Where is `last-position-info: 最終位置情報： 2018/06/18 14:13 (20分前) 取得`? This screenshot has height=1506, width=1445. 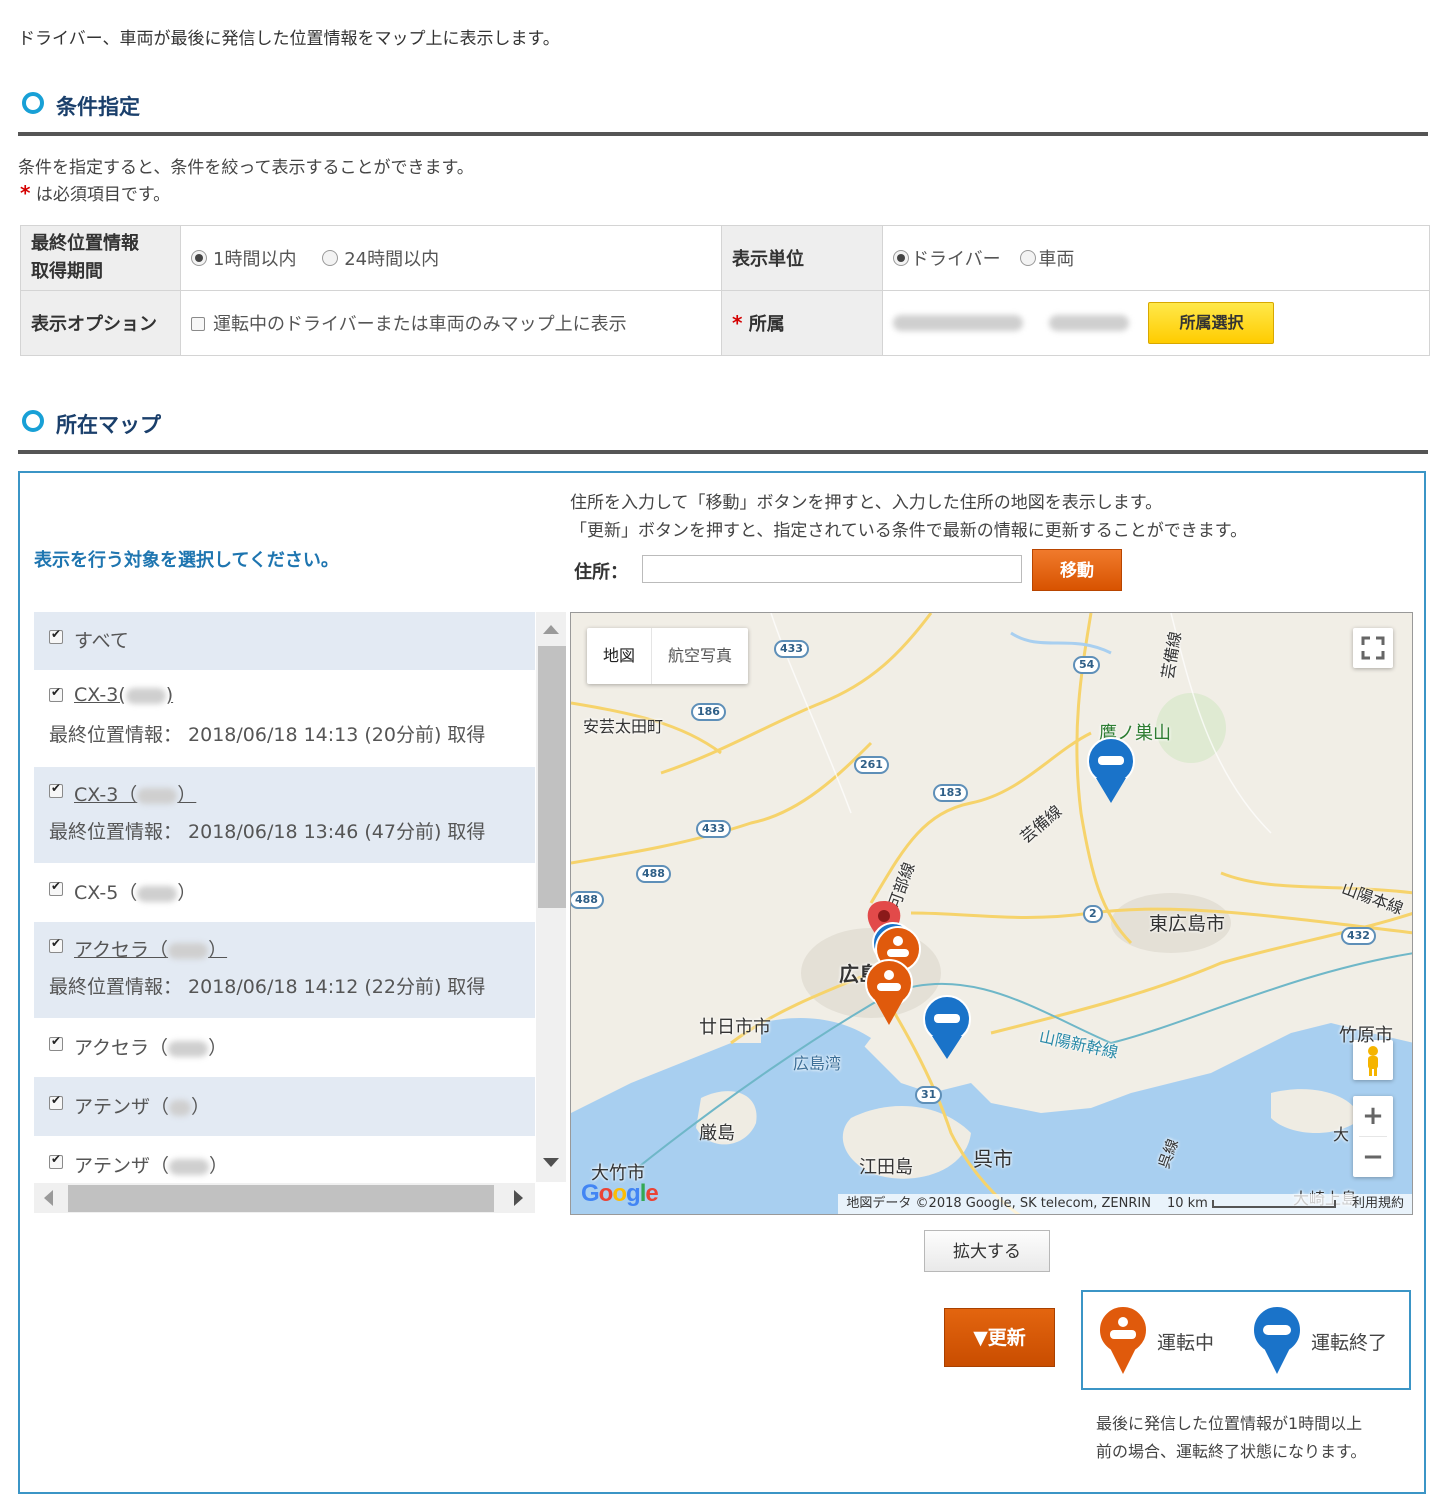
last-position-info: 最終位置情報： 2018/06/18 14:13 (20分前) 取得 is located at coordinates (267, 735).